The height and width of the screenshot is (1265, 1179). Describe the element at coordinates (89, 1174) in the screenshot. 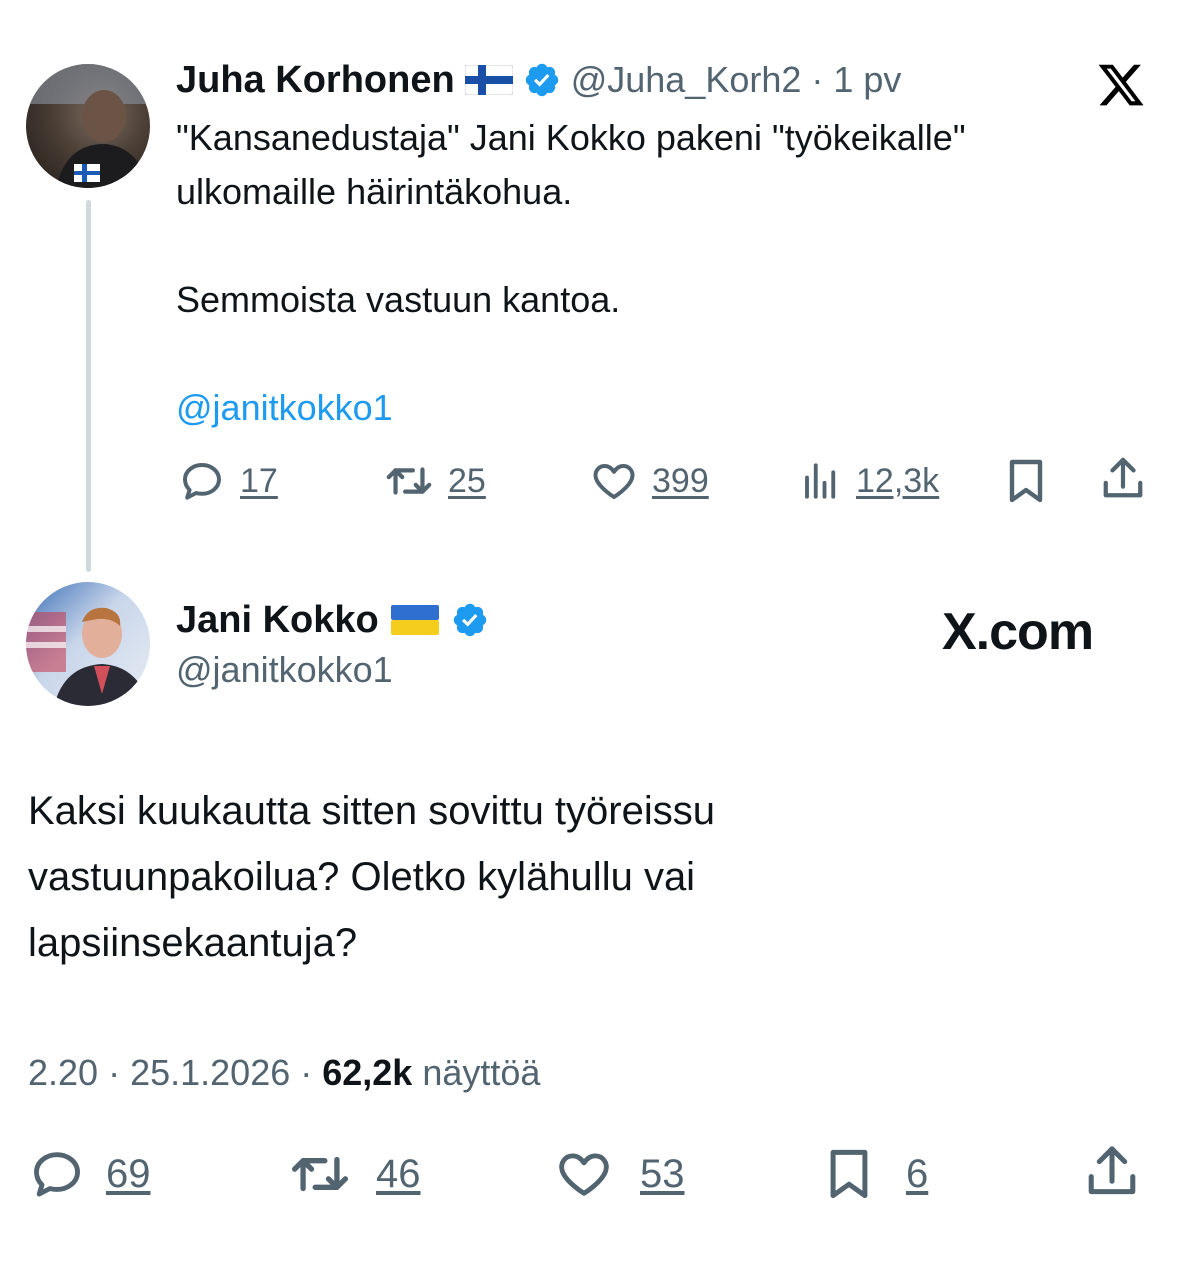

I see `reply-action: 69` at that location.